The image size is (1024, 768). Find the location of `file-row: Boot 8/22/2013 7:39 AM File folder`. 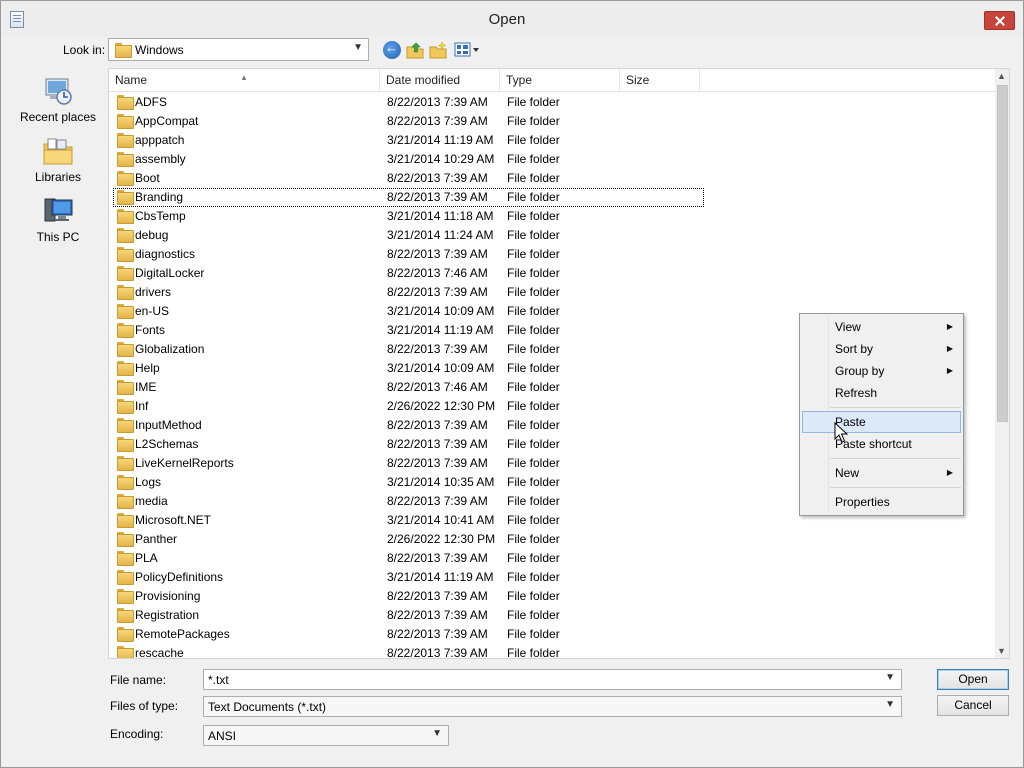

file-row: Boot 8/22/2013 7:39 AM File folder is located at coordinates (552, 178).